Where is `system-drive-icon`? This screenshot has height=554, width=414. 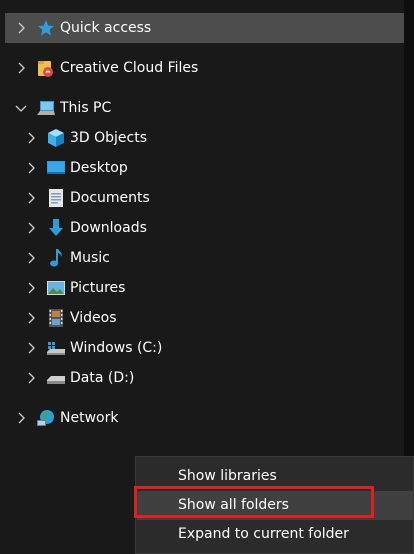 system-drive-icon is located at coordinates (56, 348).